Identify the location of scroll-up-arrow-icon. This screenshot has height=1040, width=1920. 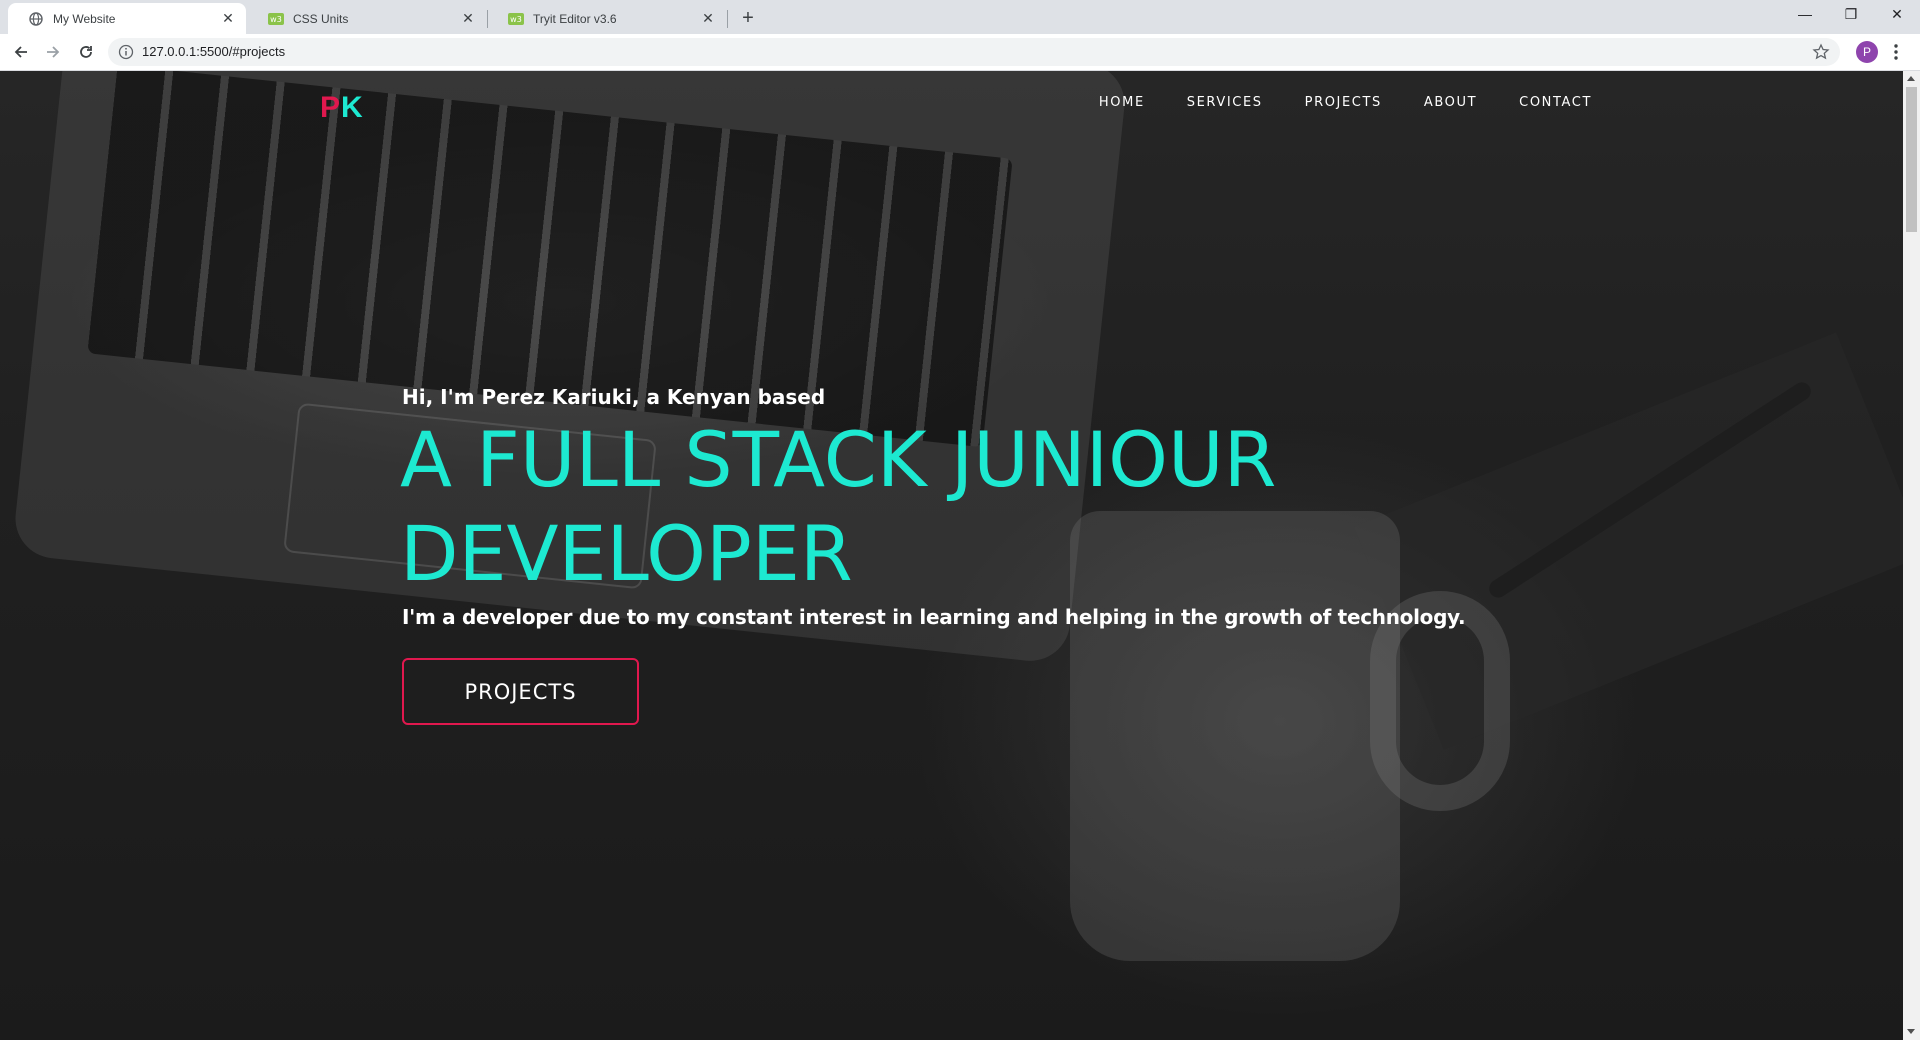
(1911, 78).